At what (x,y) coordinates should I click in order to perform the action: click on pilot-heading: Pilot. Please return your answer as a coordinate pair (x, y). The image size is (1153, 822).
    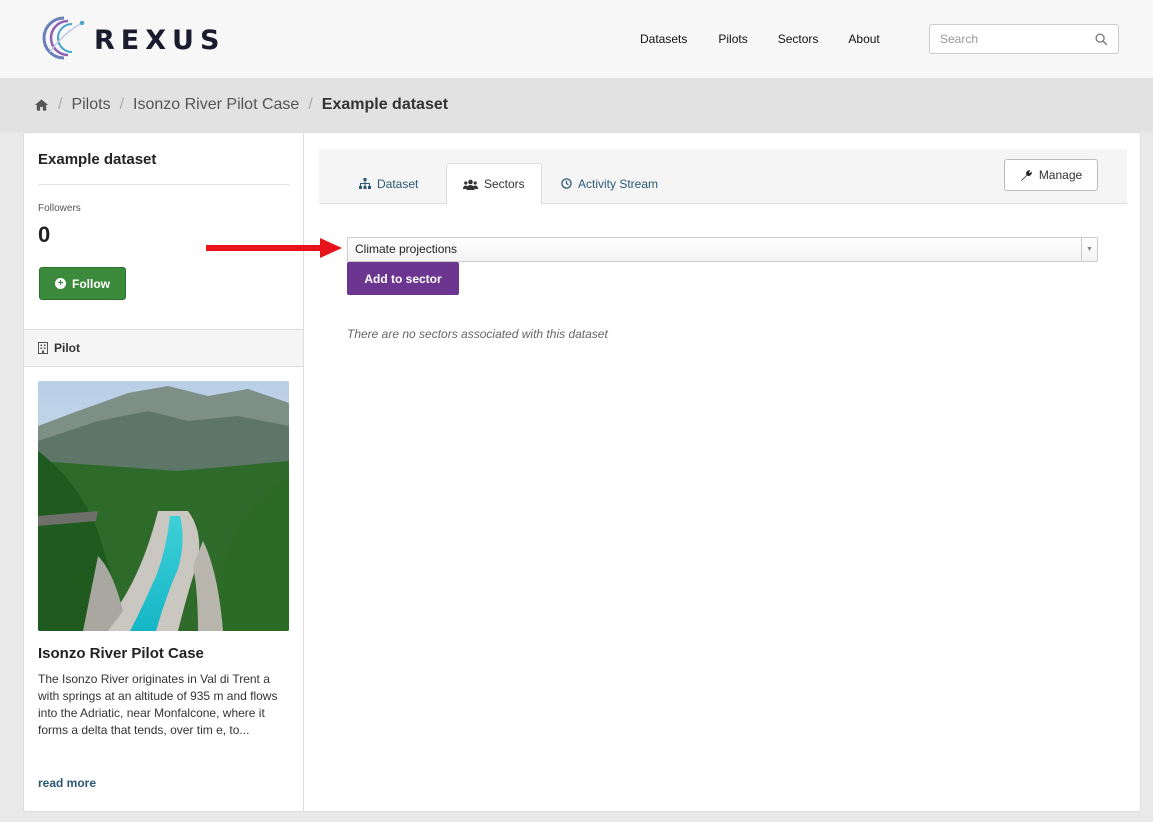
    Looking at the image, I should click on (163, 348).